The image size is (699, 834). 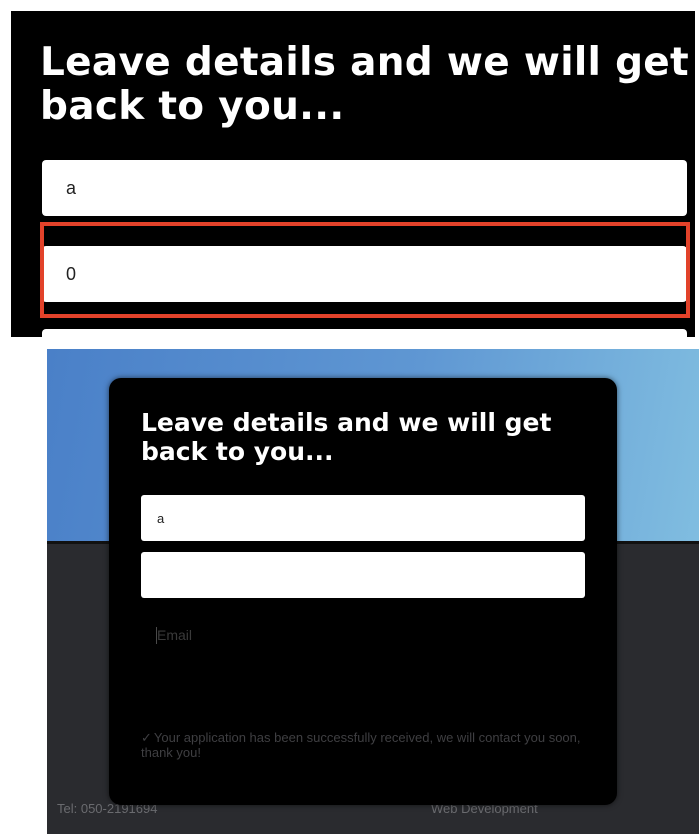 I want to click on zoom-email-input-partial, so click(x=364, y=333).